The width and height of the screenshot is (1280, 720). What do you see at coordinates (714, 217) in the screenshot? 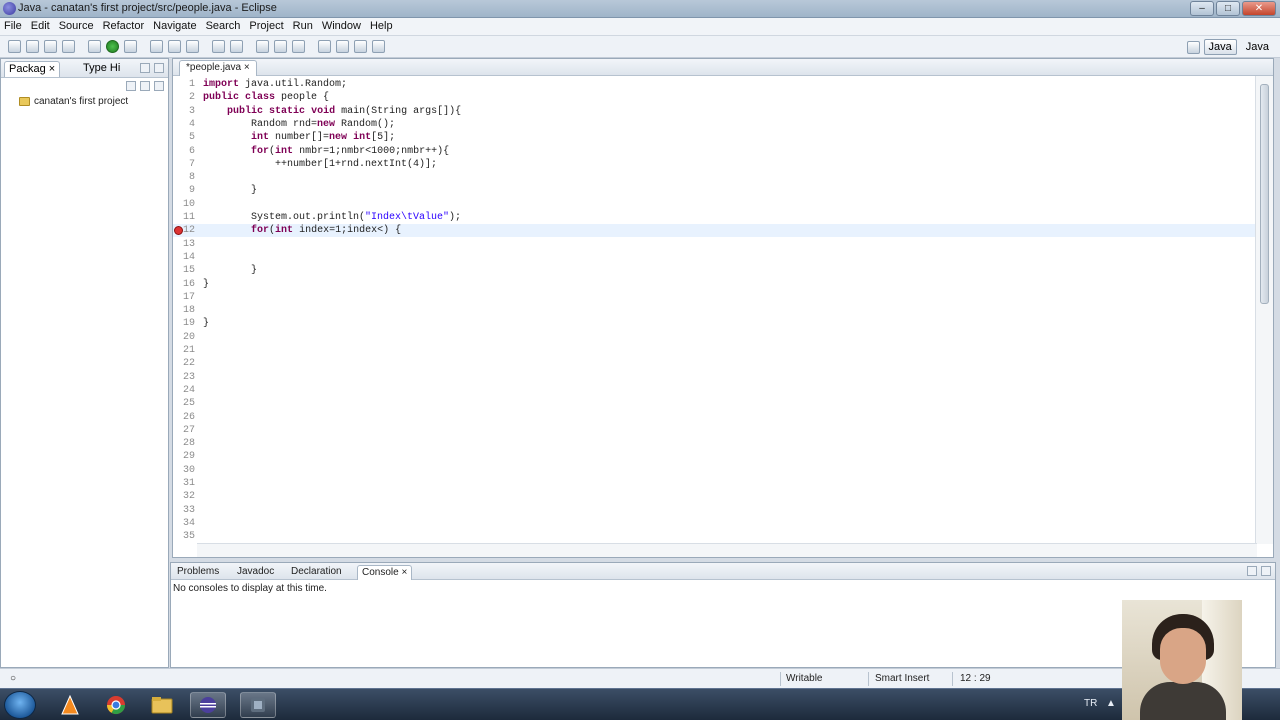
I see `code-line: 11 System.out.println("Index\tValue");` at bounding box center [714, 217].